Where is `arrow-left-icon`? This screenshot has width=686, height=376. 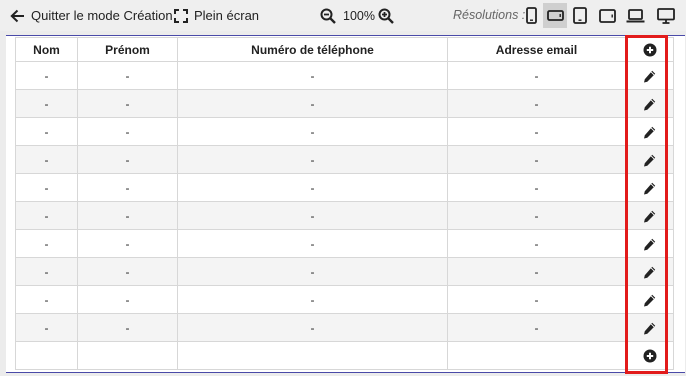
arrow-left-icon is located at coordinates (17, 15).